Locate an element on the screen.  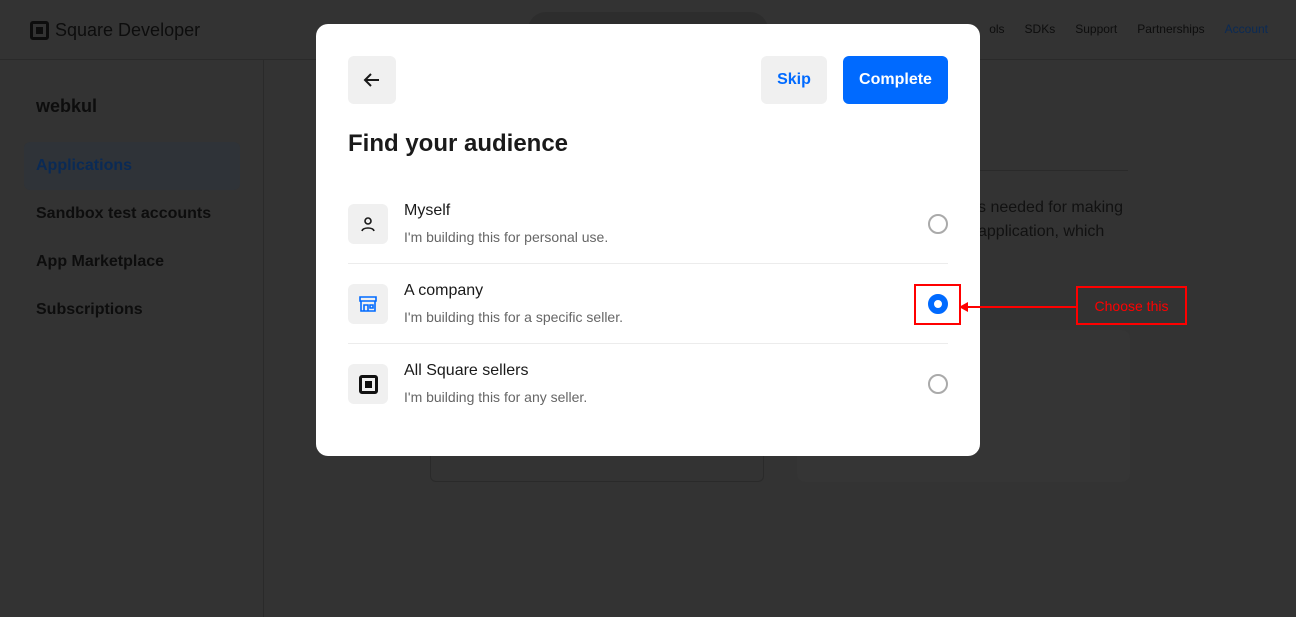
option-subtitle: I'm building this for a specific seller. is located at coordinates (513, 317).